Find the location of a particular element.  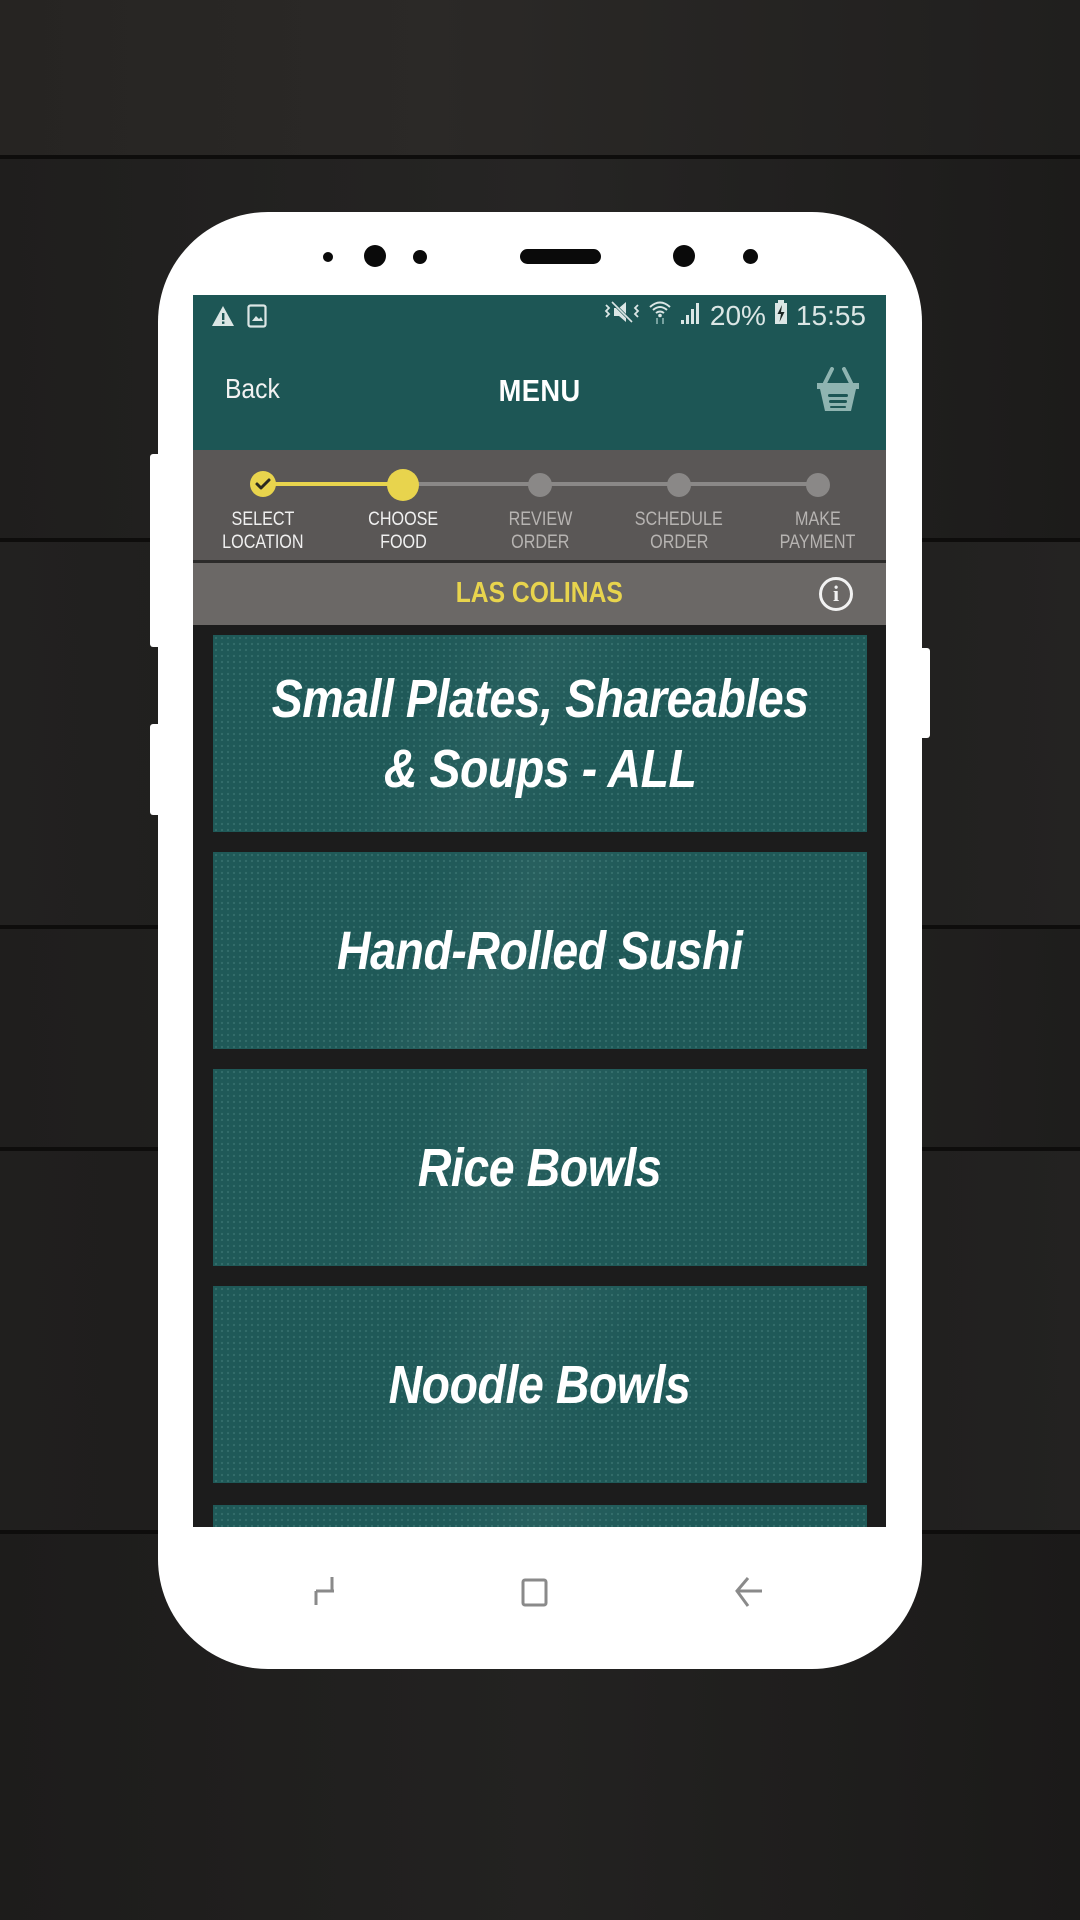

category-label: Rice Bowls is located at coordinates (540, 1167).